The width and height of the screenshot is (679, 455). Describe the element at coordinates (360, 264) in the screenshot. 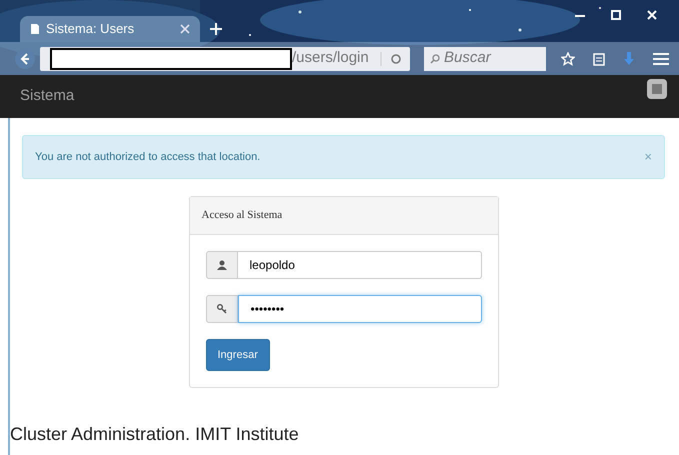

I see `input-field: leopoldo` at that location.